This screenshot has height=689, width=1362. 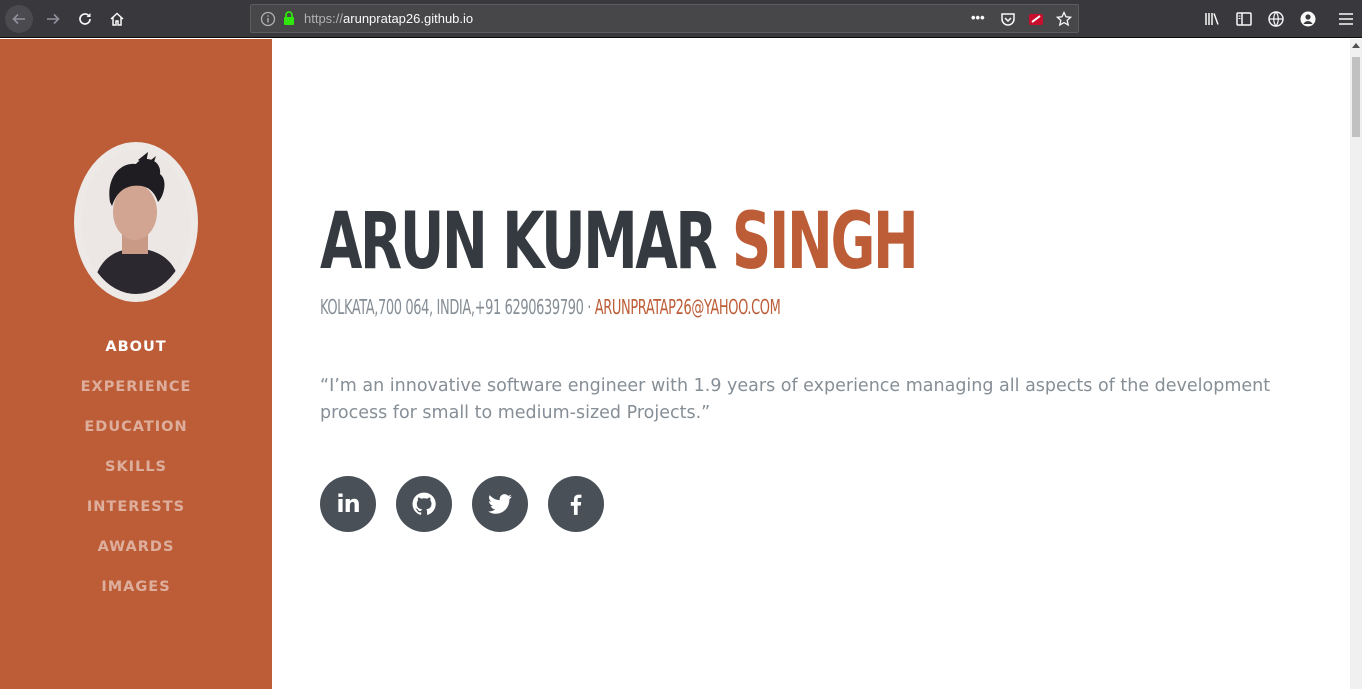 I want to click on library-icon, so click(x=1212, y=19).